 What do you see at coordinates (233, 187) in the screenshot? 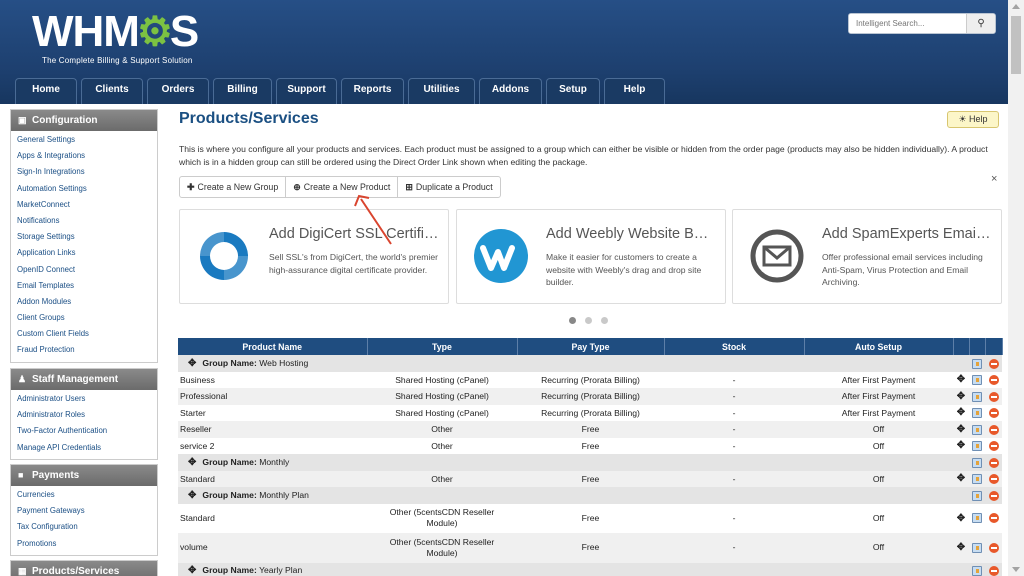
I see `create-group-button: ✚ Create a New Group` at bounding box center [233, 187].